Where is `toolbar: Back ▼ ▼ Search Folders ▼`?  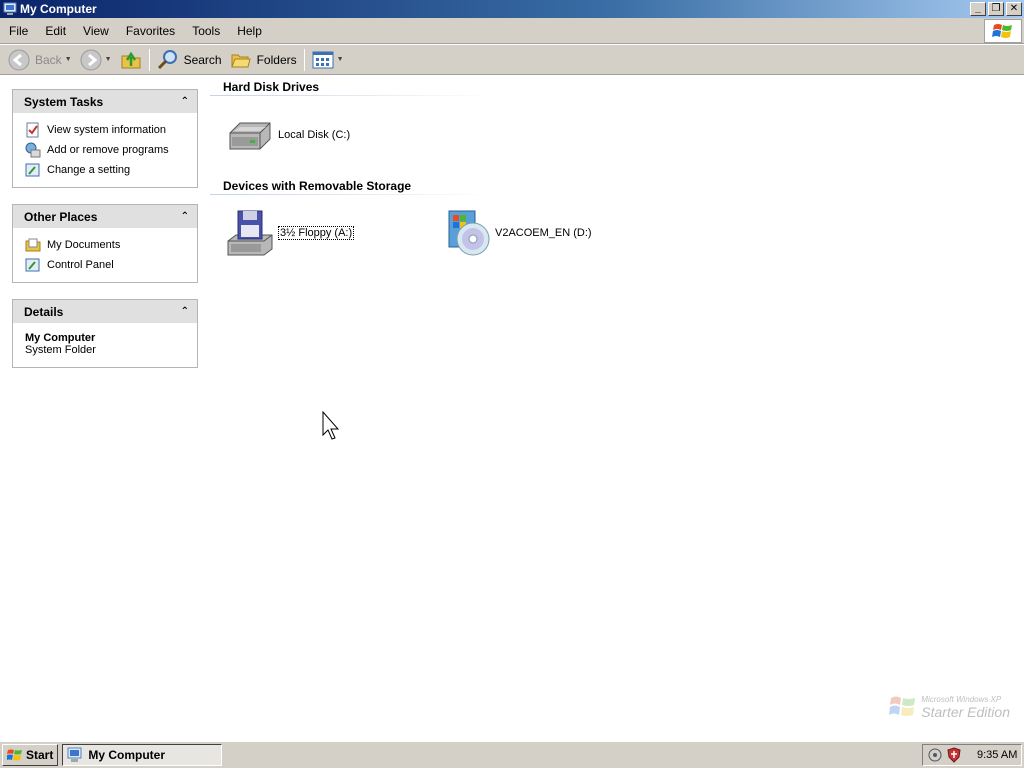 toolbar: Back ▼ ▼ Search Folders ▼ is located at coordinates (512, 60).